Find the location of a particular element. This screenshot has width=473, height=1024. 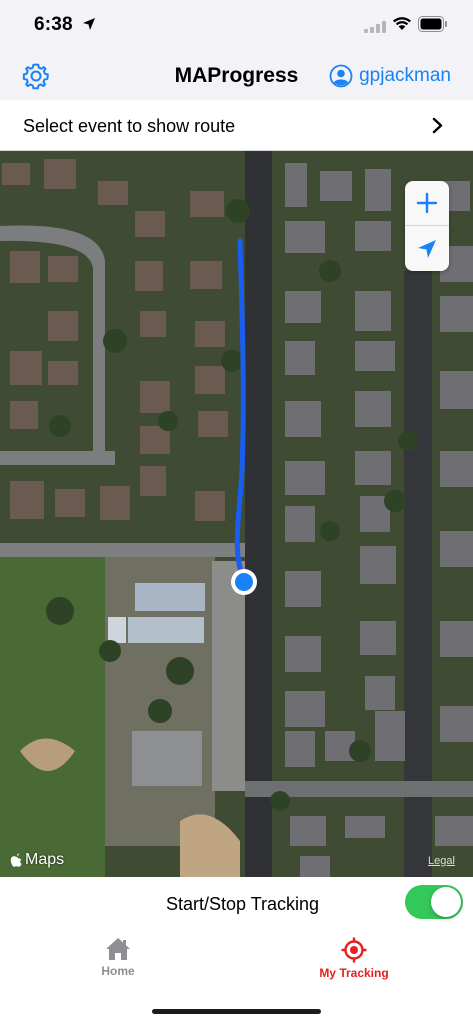

username-label: gpjackman is located at coordinates (405, 75).